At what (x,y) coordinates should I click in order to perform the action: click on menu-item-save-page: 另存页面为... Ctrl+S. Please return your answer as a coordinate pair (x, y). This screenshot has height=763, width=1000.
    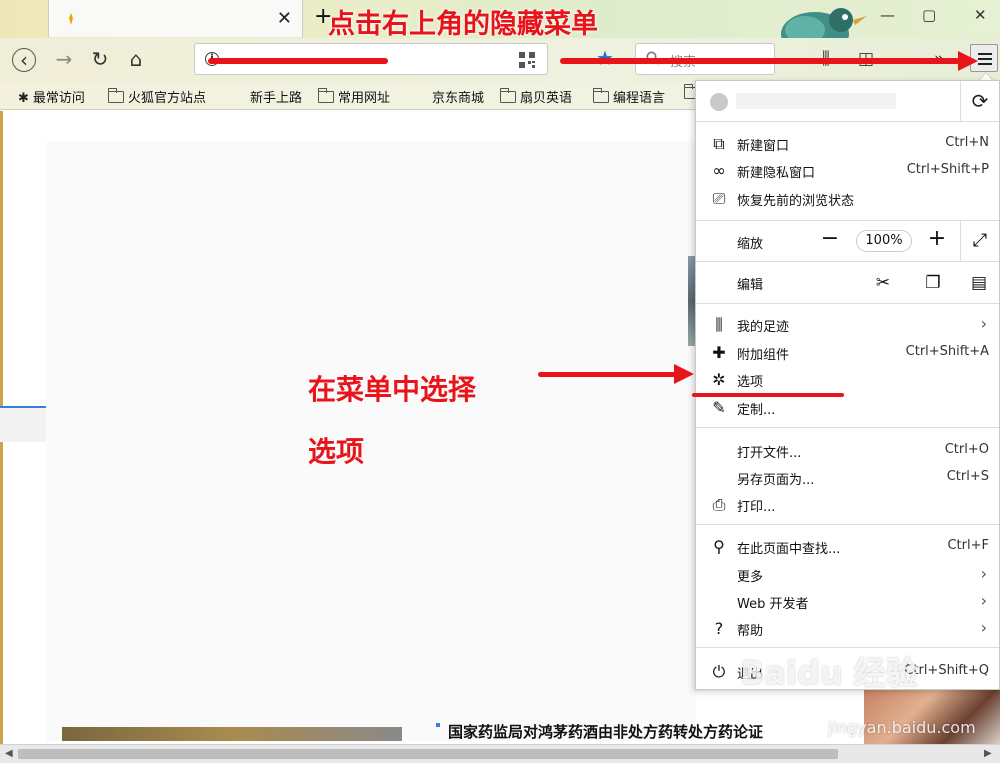
    Looking at the image, I should click on (847, 477).